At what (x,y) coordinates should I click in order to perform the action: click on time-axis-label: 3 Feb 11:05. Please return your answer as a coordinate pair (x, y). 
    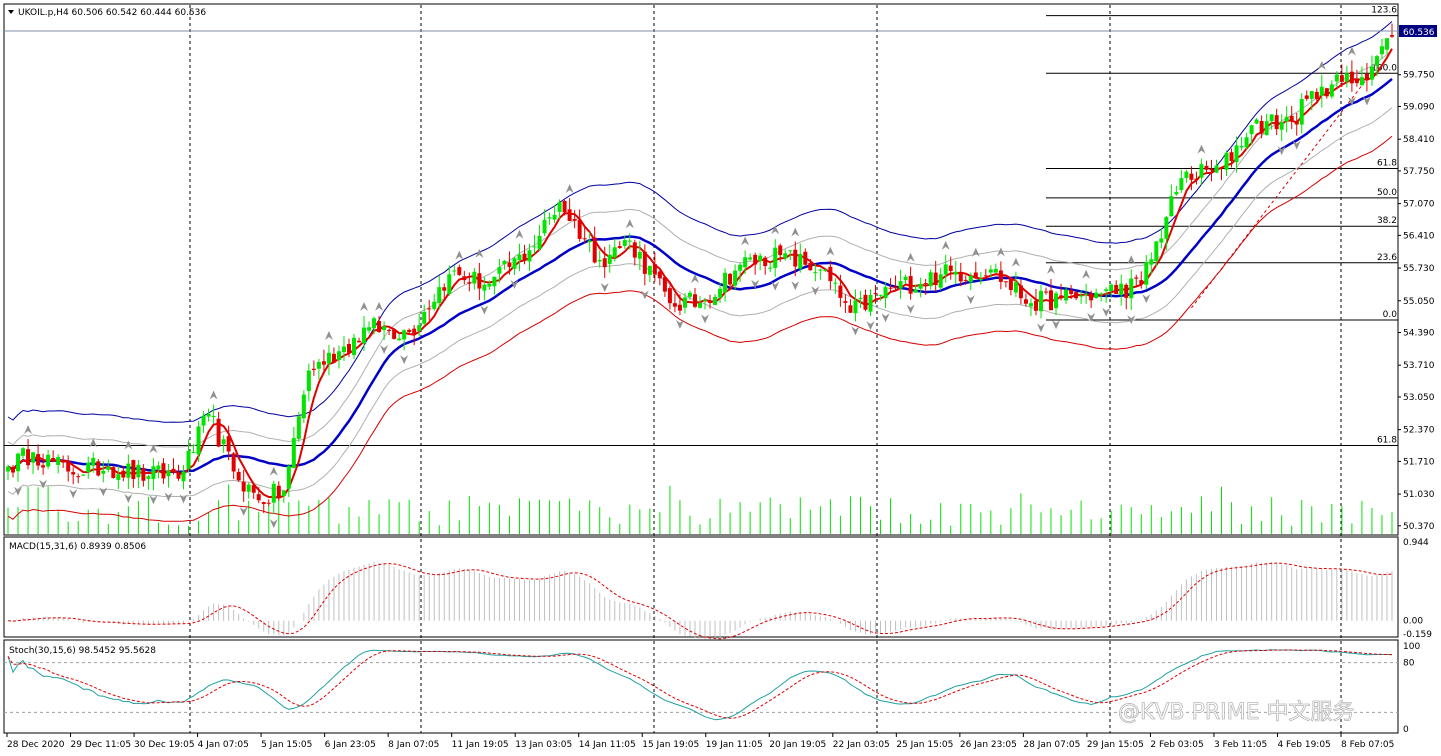
    Looking at the image, I should click on (1240, 745).